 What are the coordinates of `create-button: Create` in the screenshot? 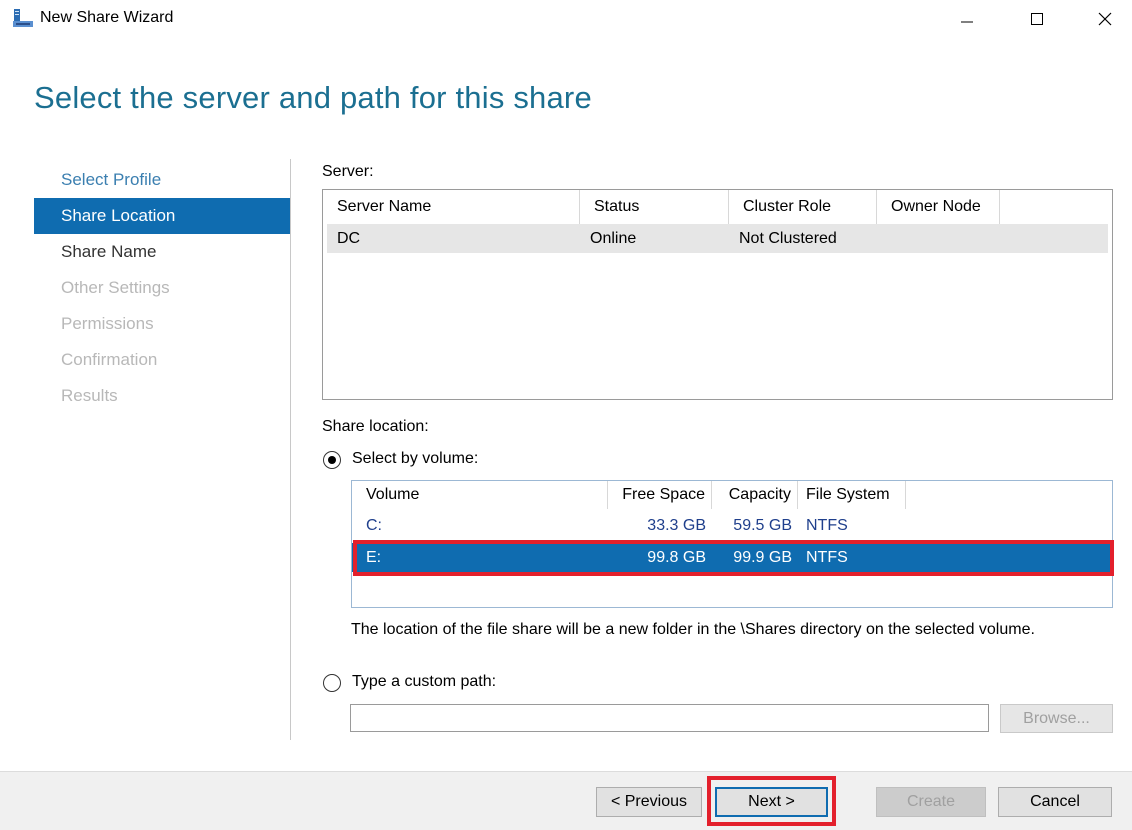 It's located at (931, 802).